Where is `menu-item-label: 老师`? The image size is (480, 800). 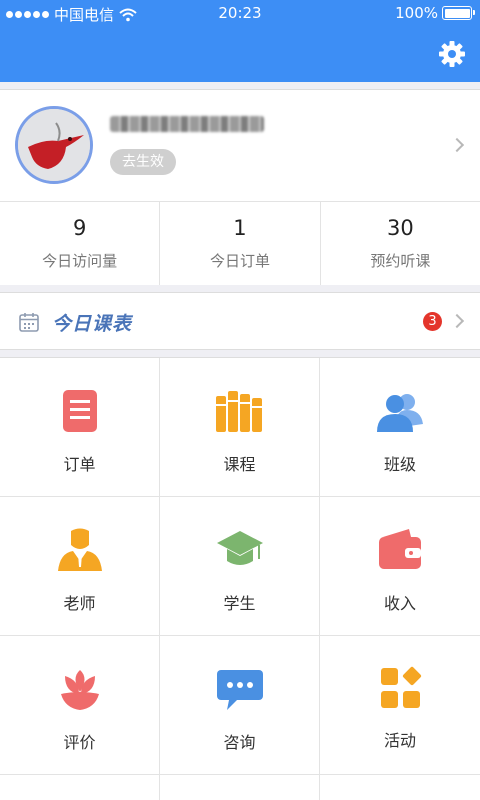 menu-item-label: 老师 is located at coordinates (79, 603).